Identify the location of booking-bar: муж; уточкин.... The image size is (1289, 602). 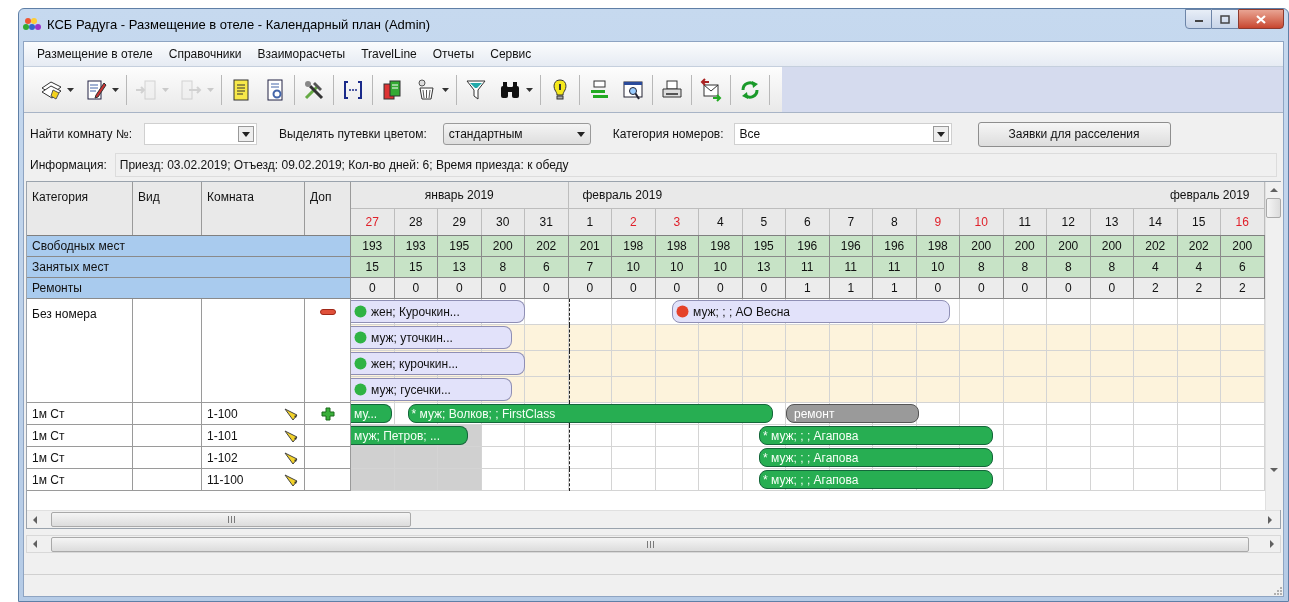
(431, 337).